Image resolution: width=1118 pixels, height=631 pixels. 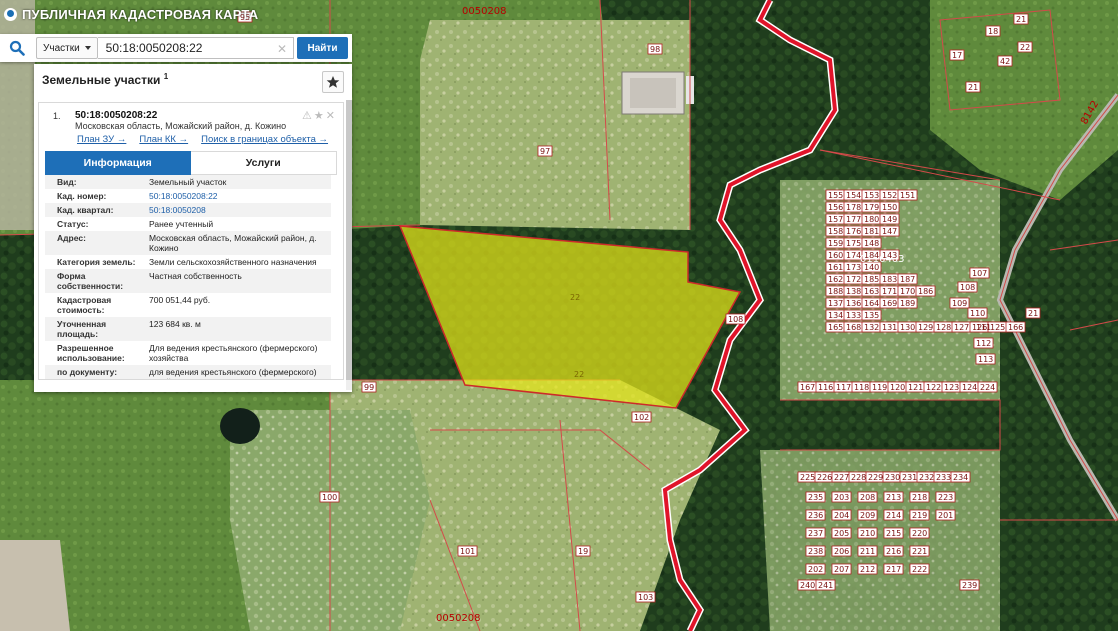 I want to click on info-row: Кад. номер: 50:18:0050208:22, so click(x=188, y=196).